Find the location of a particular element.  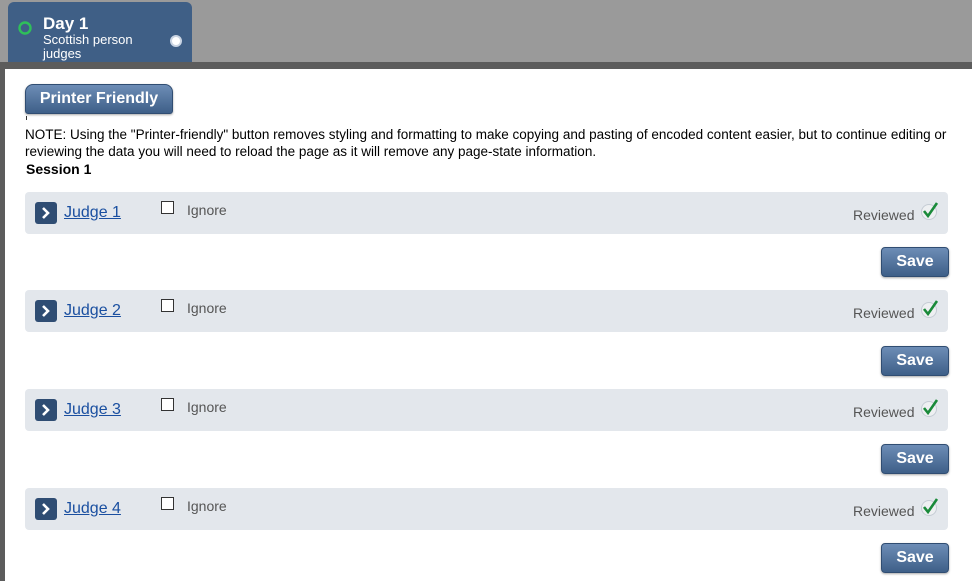

day-title: Day 1 is located at coordinates (66, 23).